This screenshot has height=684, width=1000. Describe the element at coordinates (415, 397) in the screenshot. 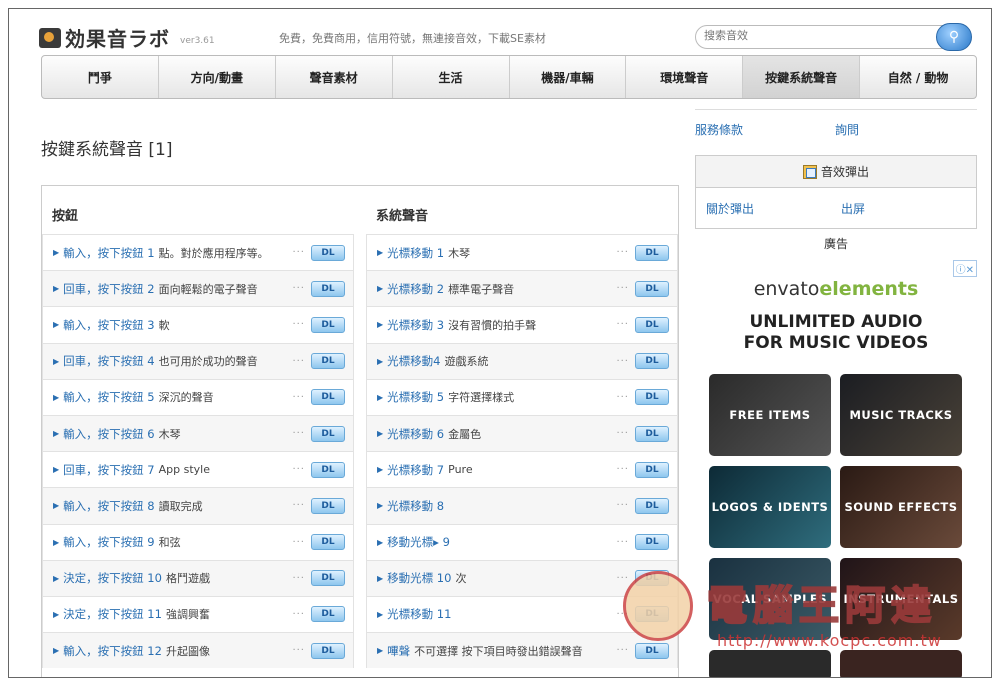

I see `sound-link: 光標移動 5` at that location.